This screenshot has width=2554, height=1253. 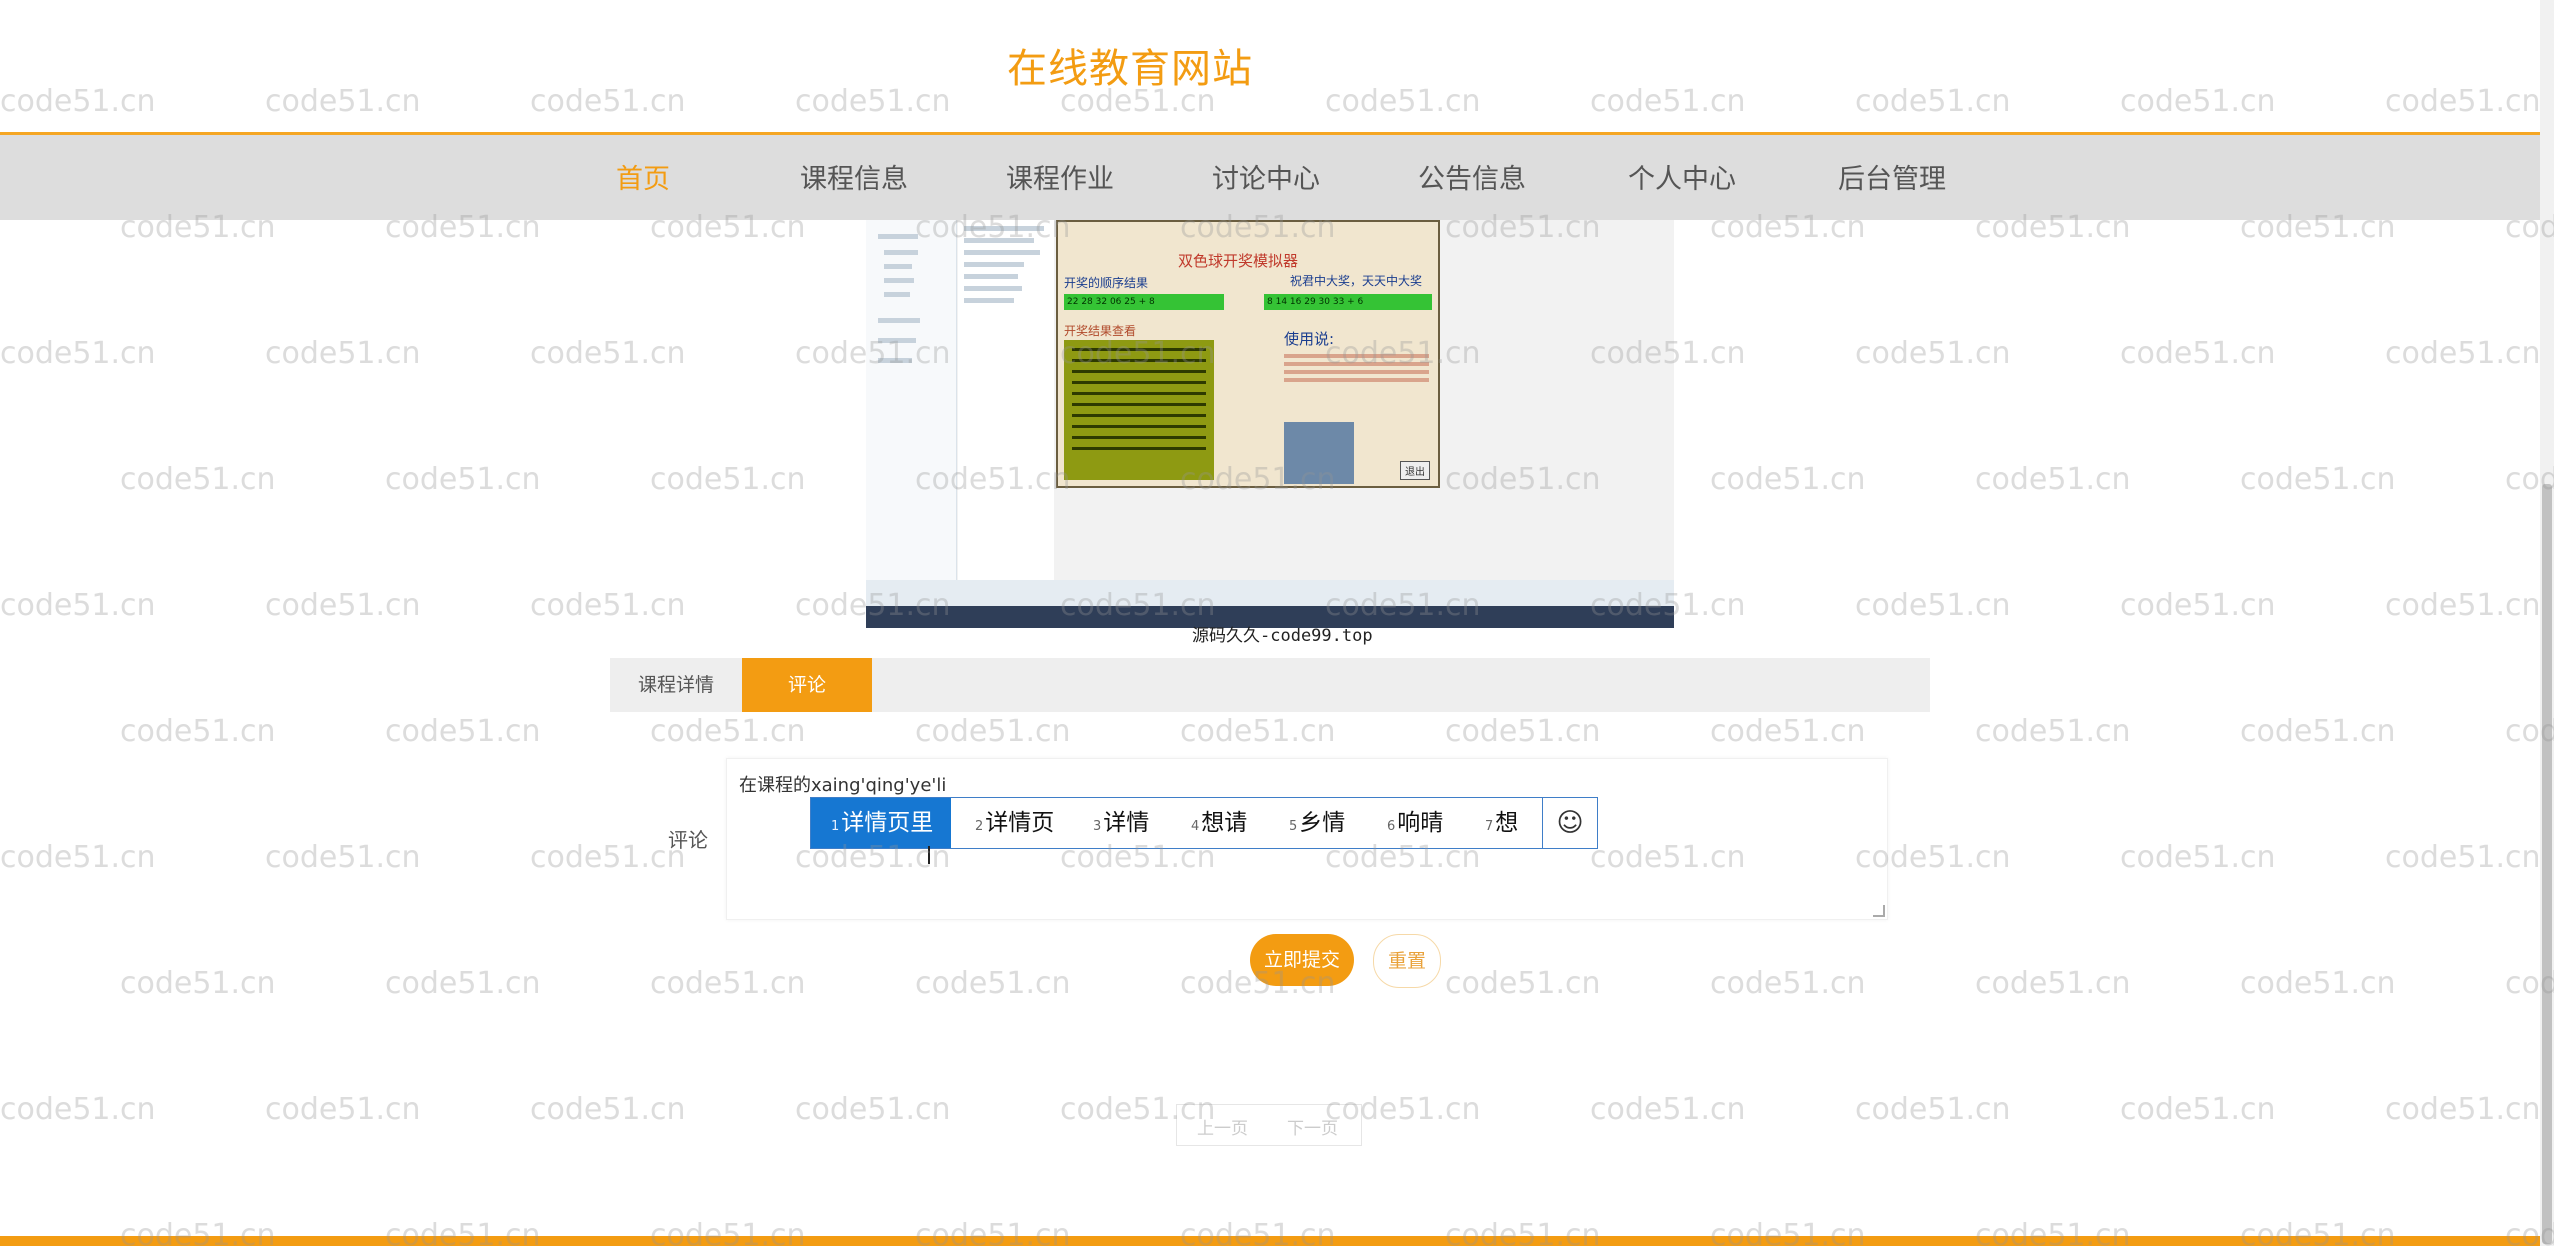 I want to click on app-photo, so click(x=1319, y=453).